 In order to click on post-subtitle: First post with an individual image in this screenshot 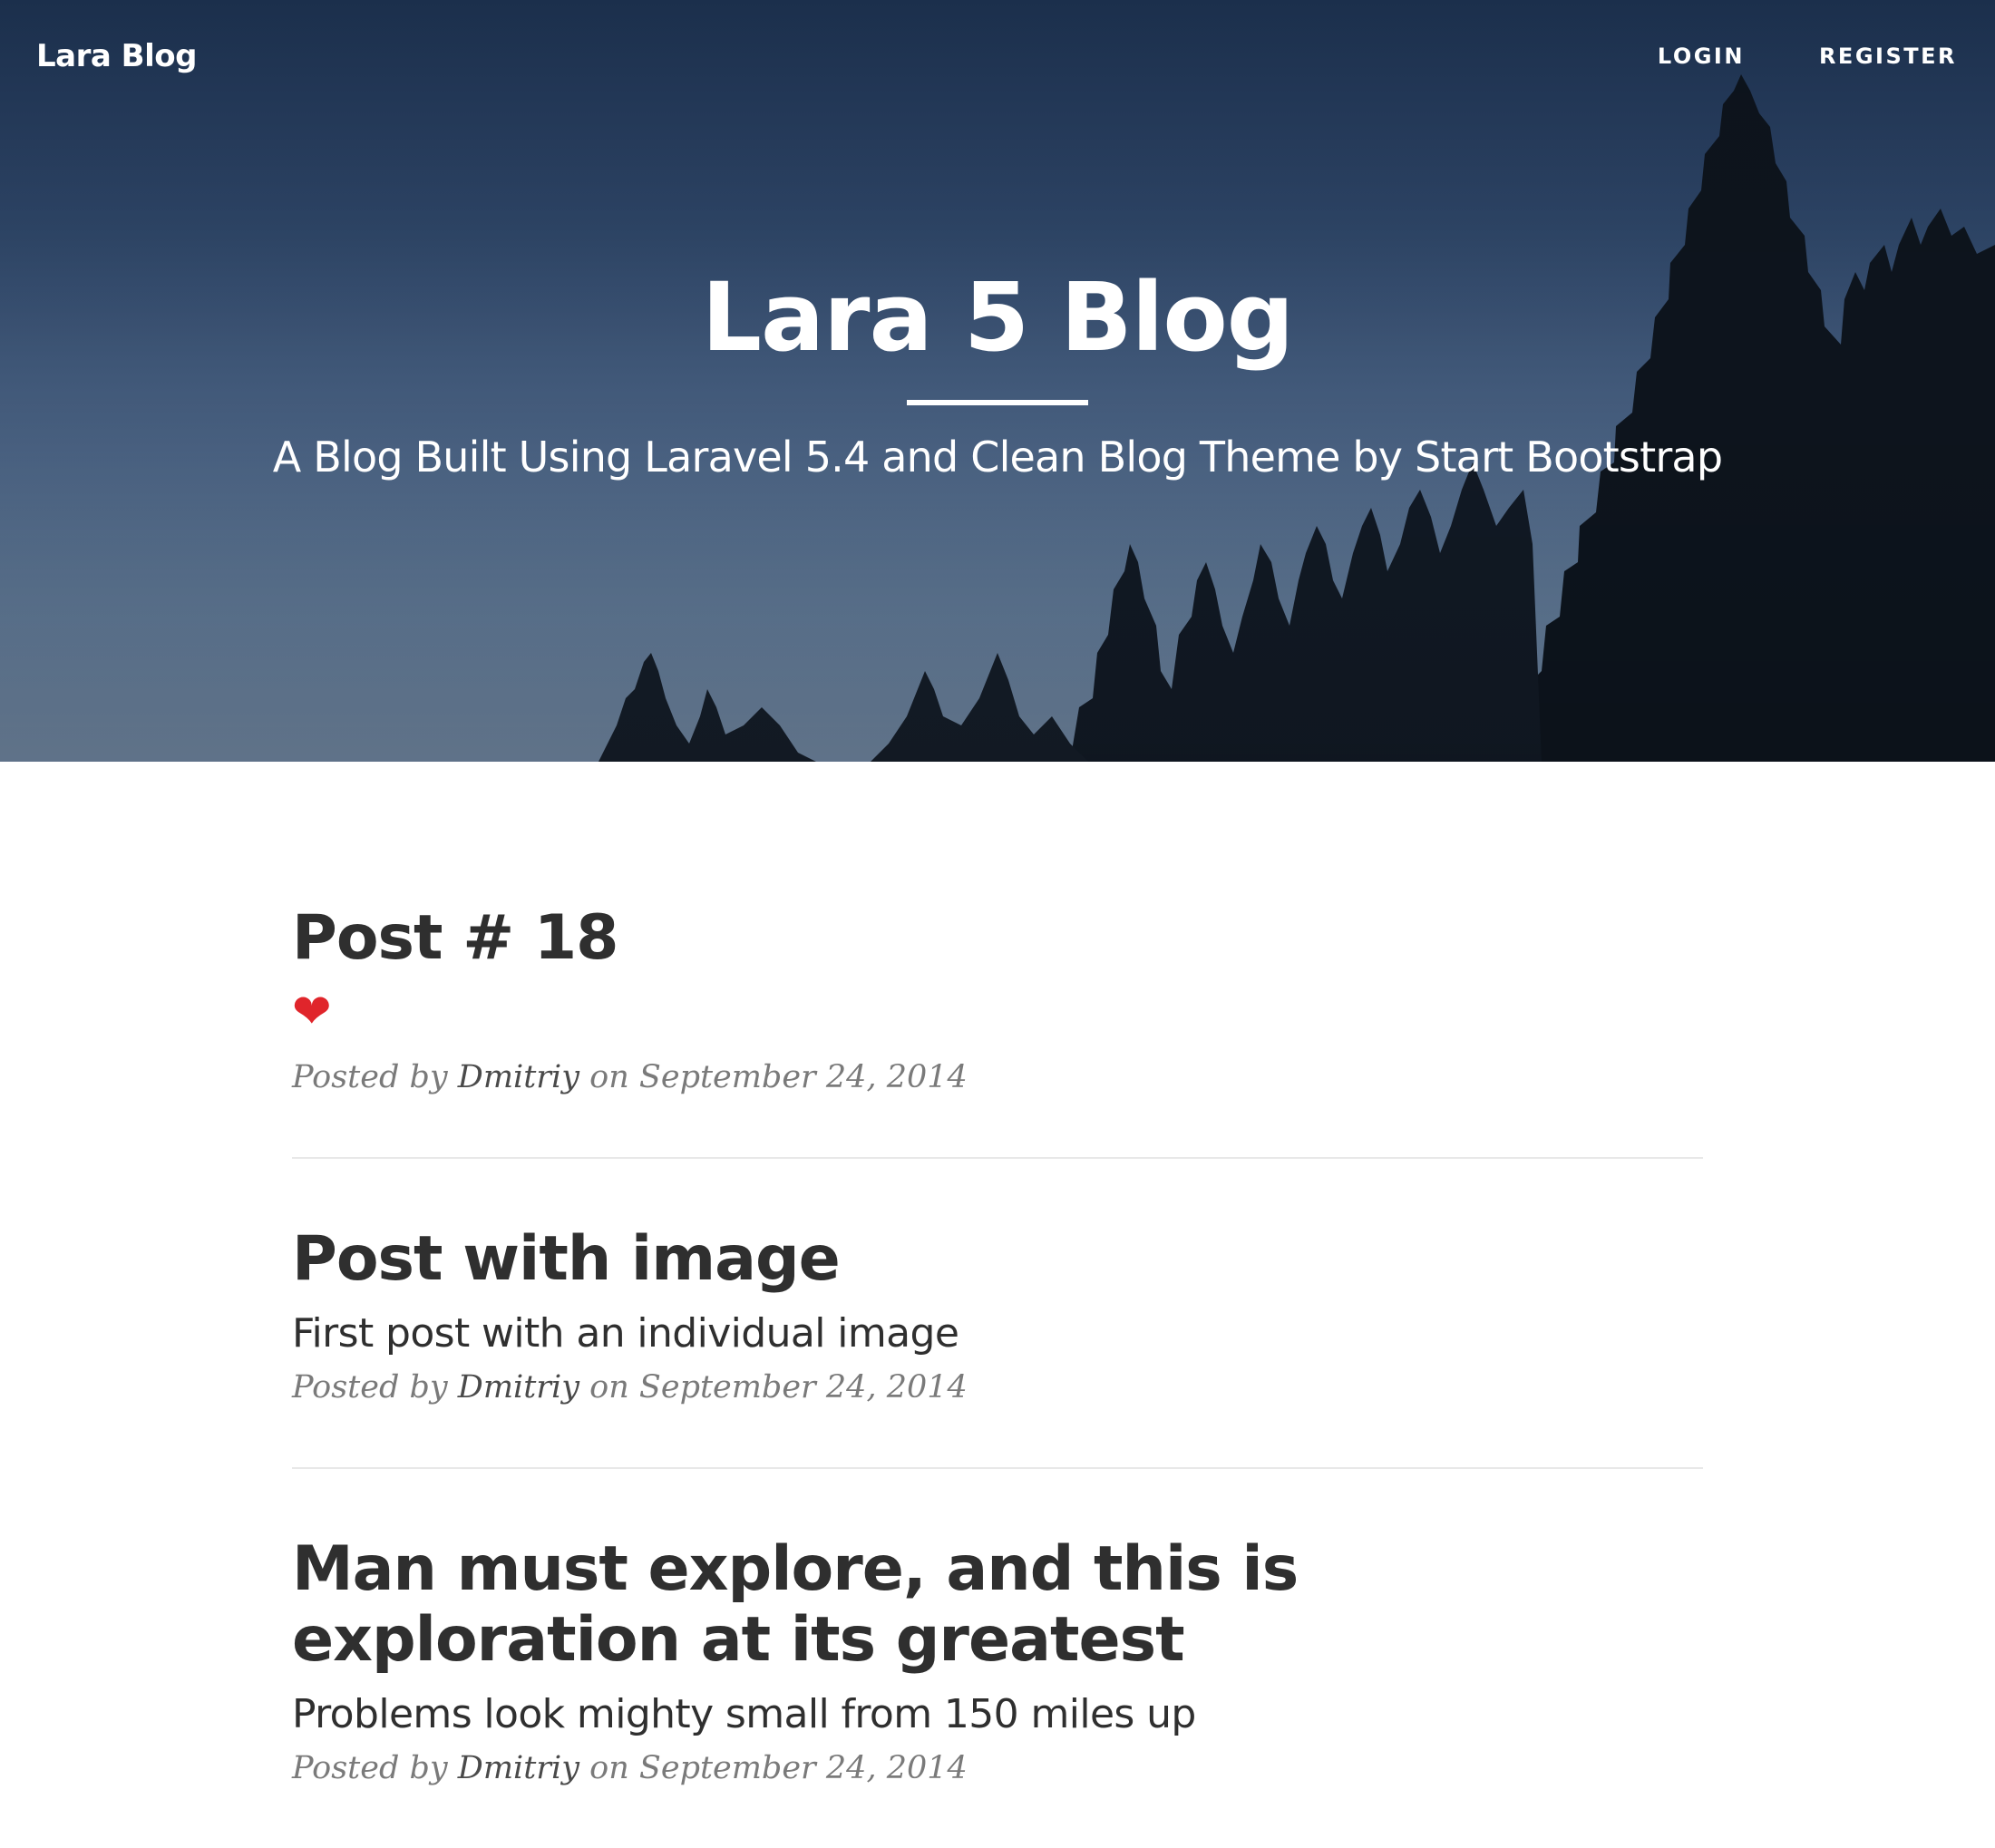, I will do `click(997, 1333)`.